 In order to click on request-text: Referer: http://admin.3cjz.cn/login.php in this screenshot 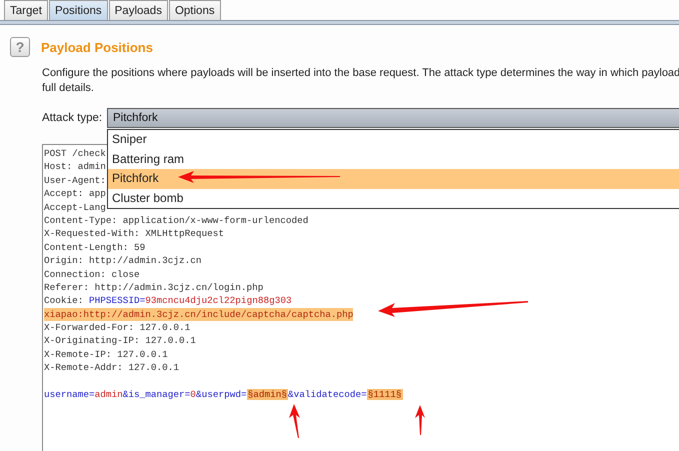, I will do `click(154, 287)`.